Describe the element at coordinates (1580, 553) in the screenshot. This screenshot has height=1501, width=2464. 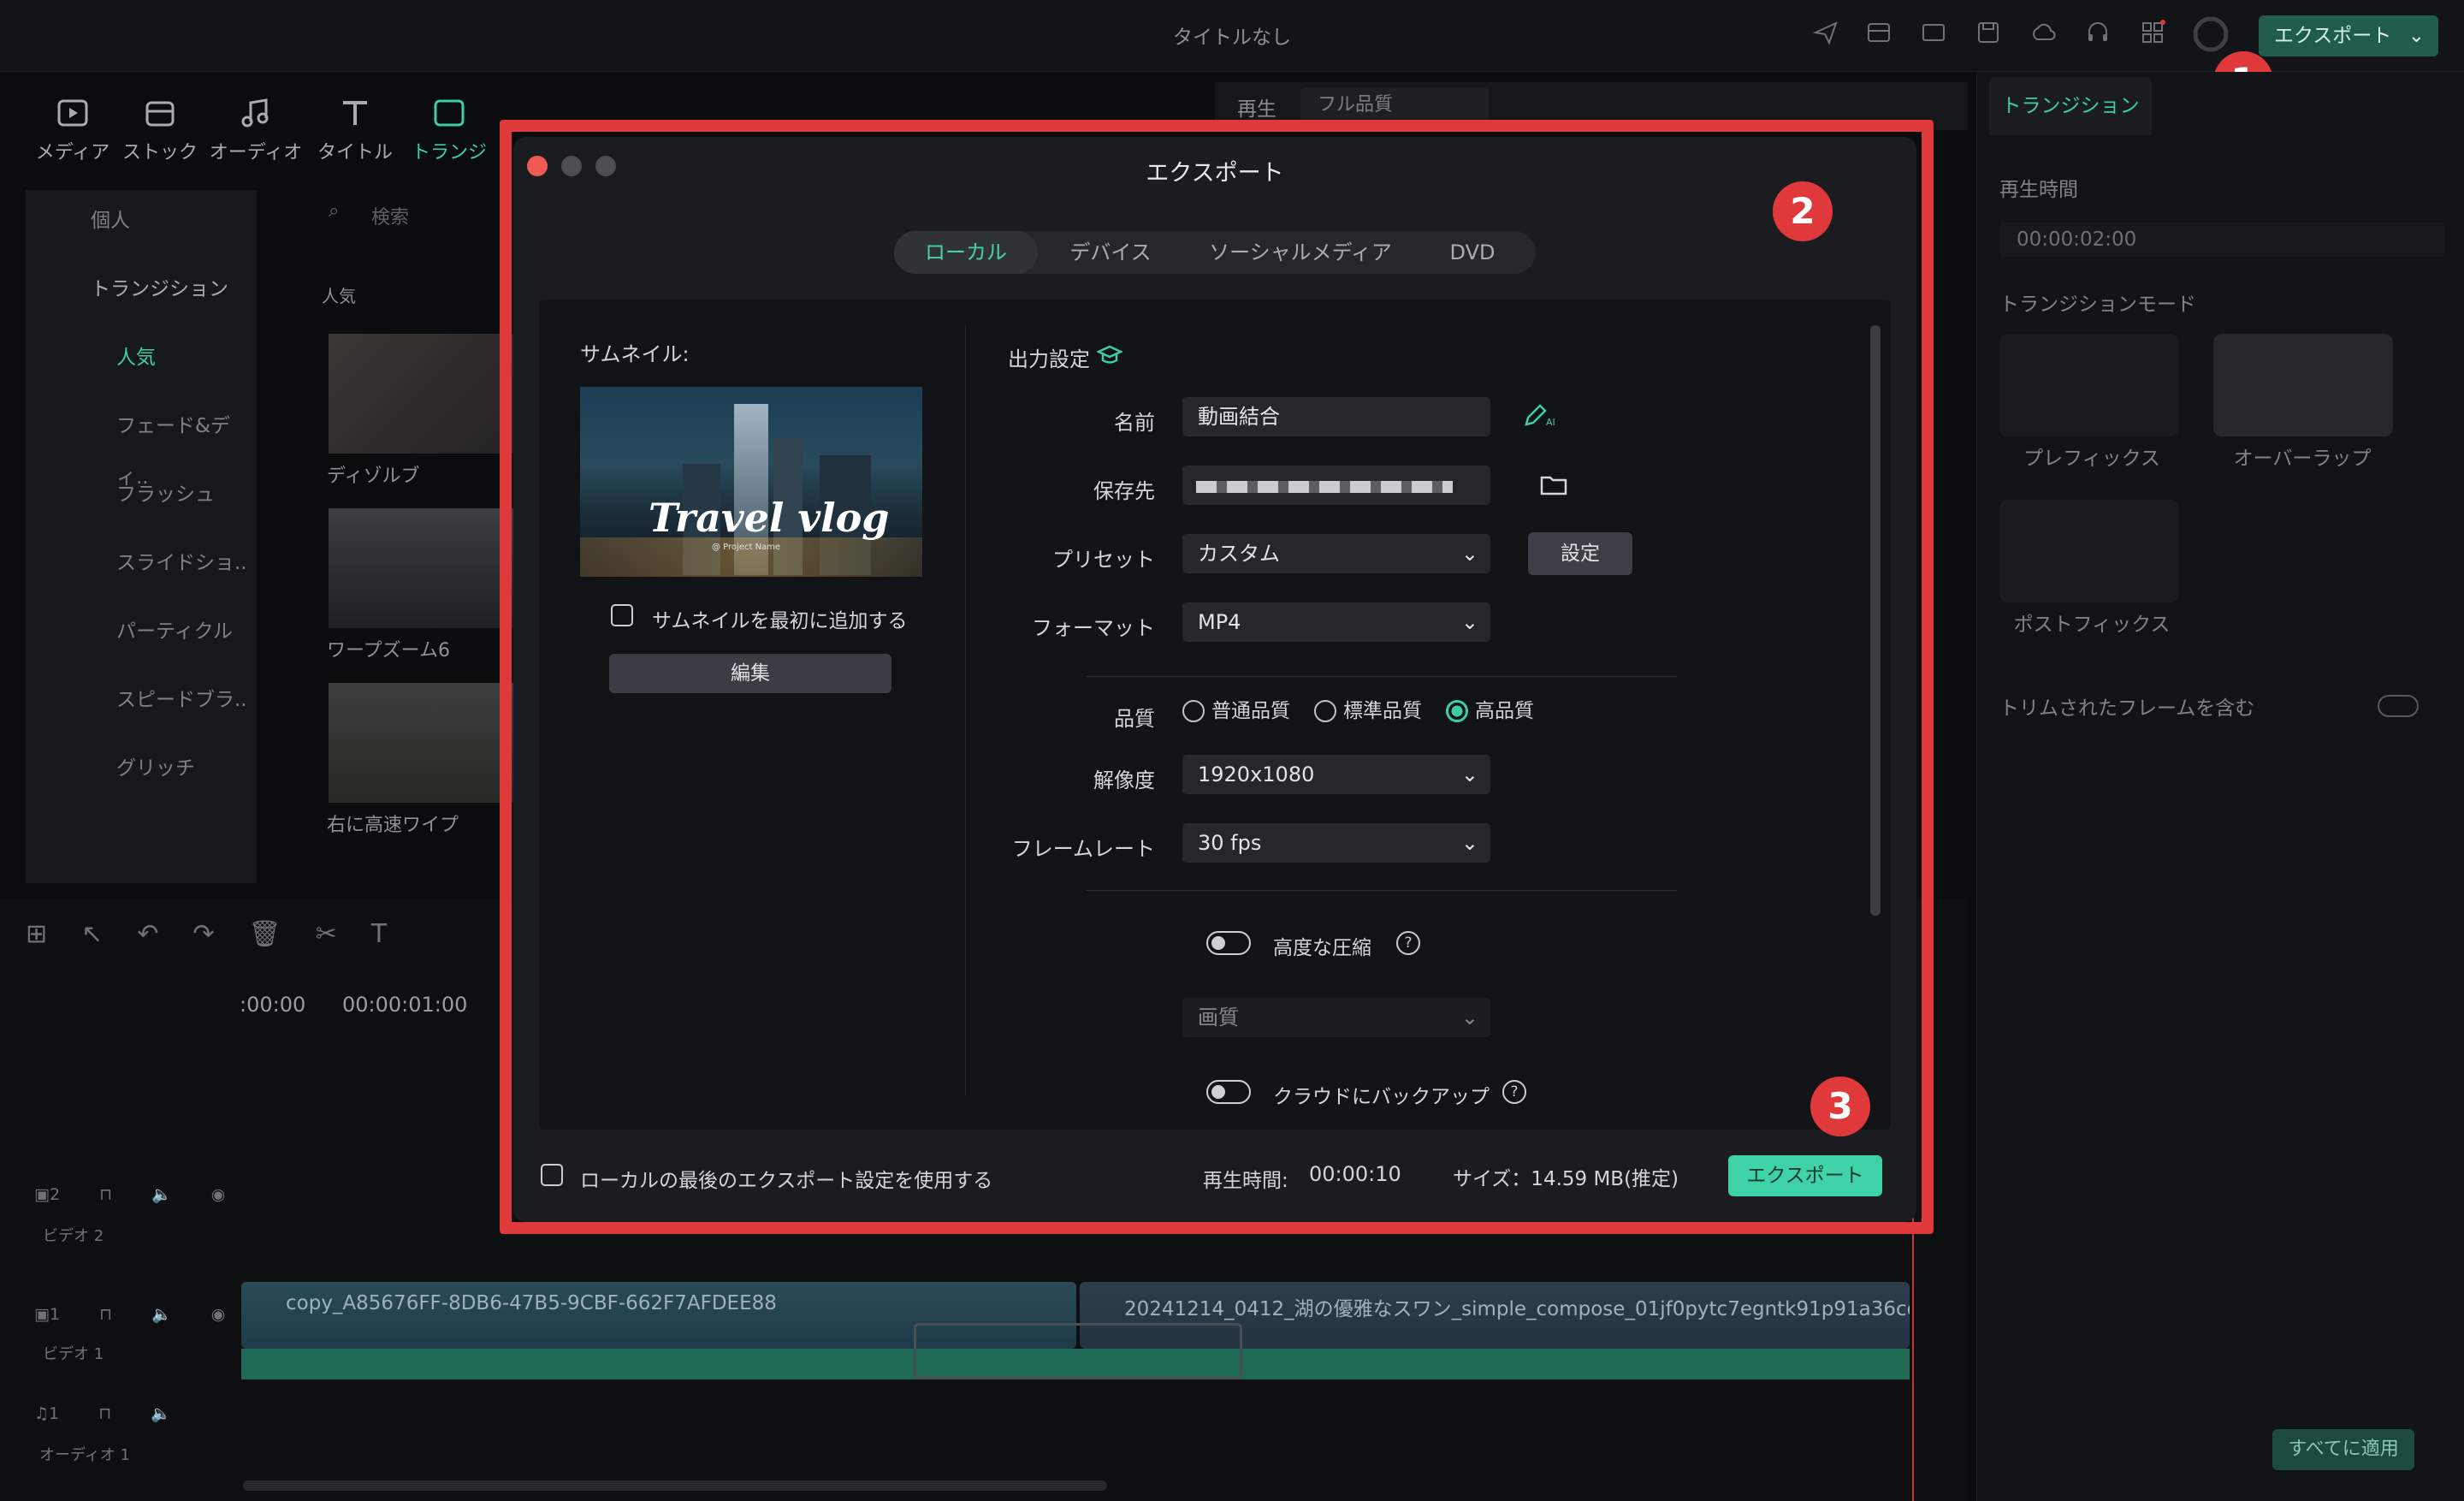
I see `preset-settings-button: 設定` at that location.